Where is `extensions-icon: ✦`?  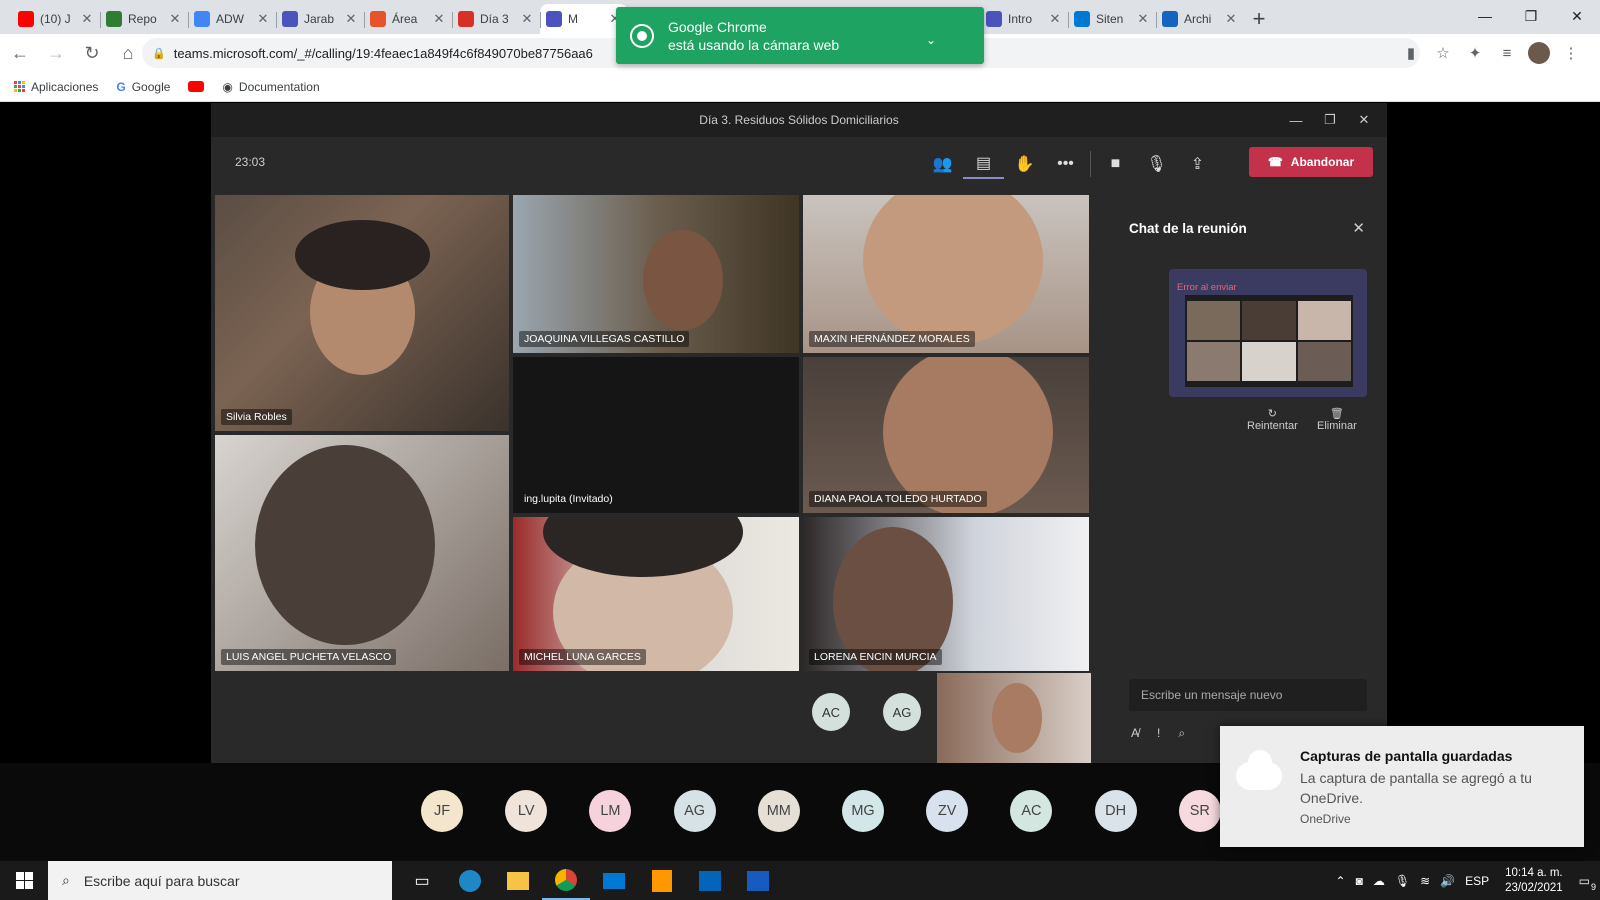 extensions-icon: ✦ is located at coordinates (1475, 53).